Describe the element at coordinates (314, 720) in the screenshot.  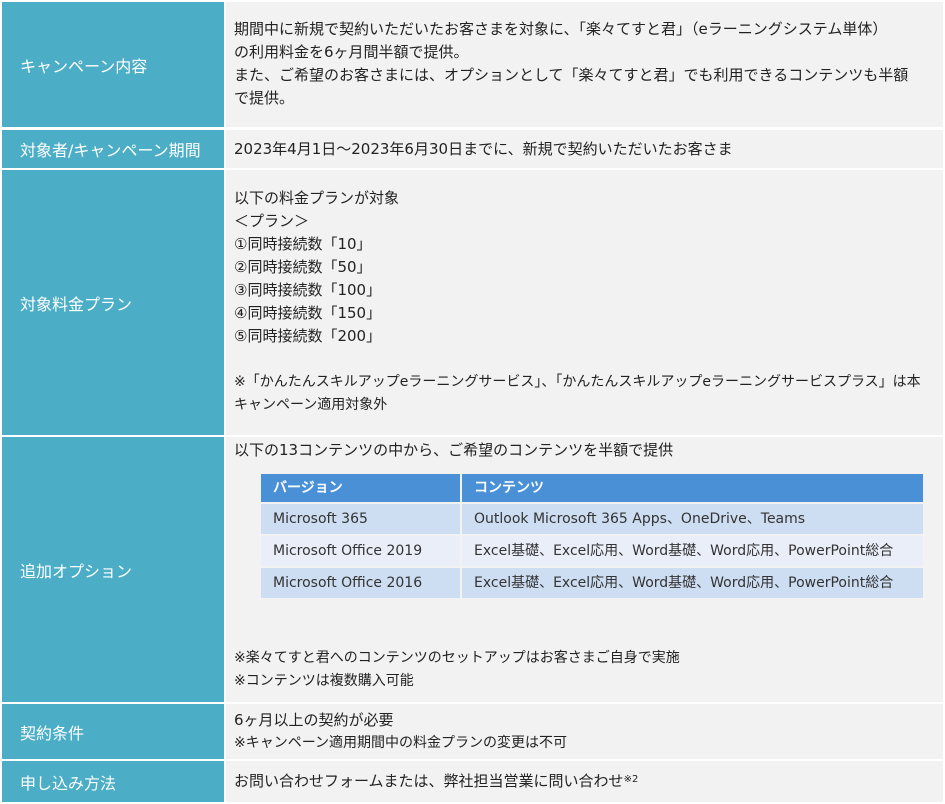
I see `terms-line: 6ヶ月以上の契約が必要` at that location.